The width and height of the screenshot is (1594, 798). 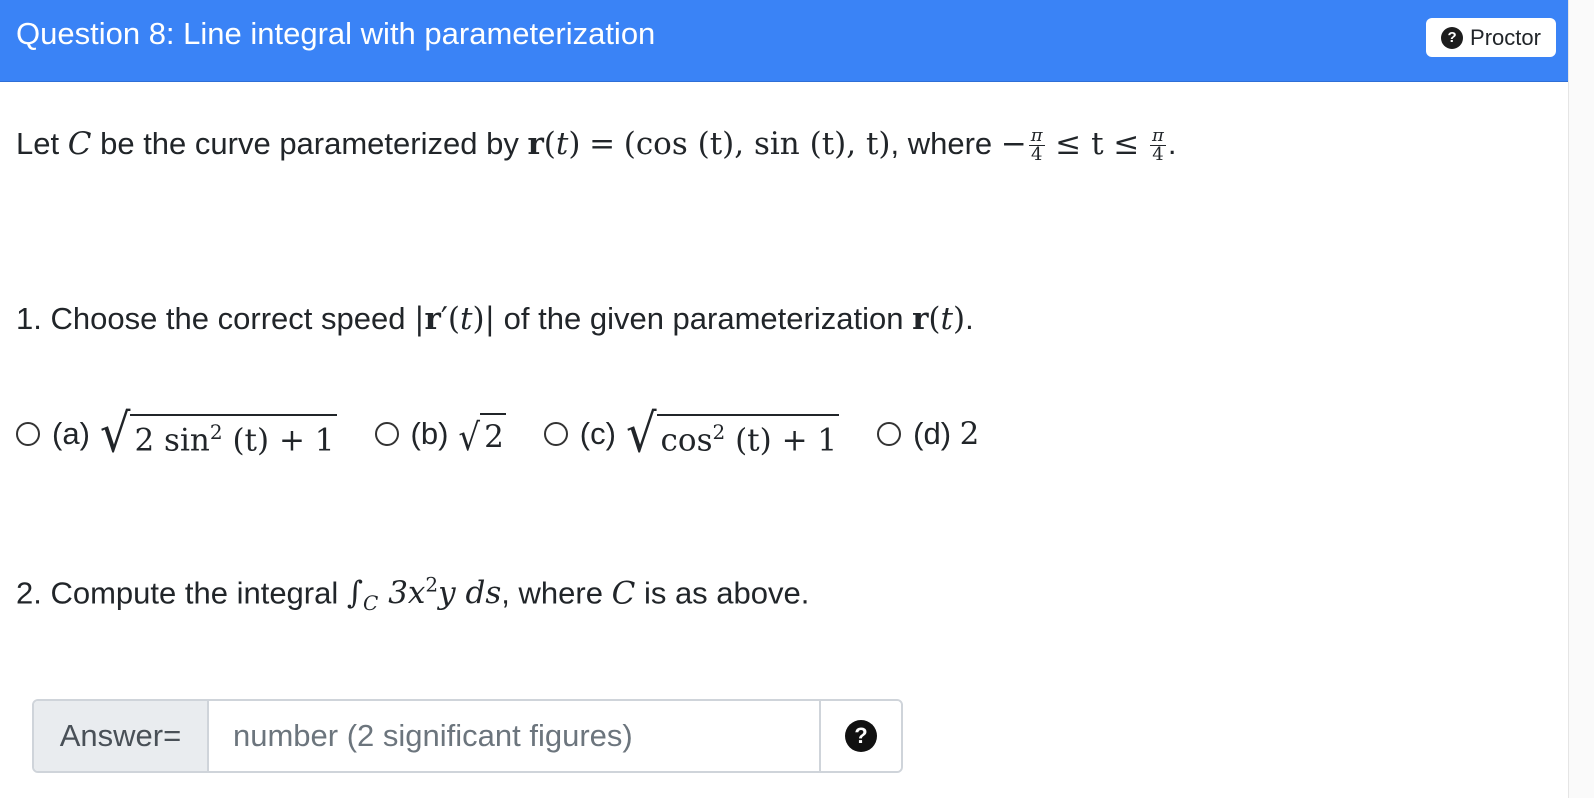 What do you see at coordinates (889, 434) in the screenshot?
I see `radio-d` at bounding box center [889, 434].